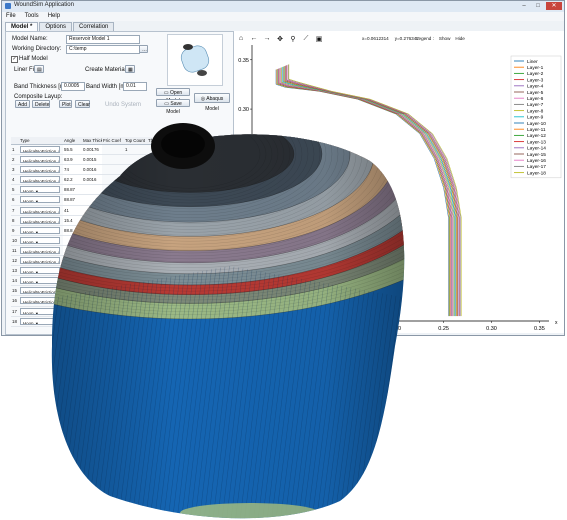 The height and width of the screenshot is (520, 567). What do you see at coordinates (65, 104) in the screenshot?
I see `plot-button: Plot` at bounding box center [65, 104].